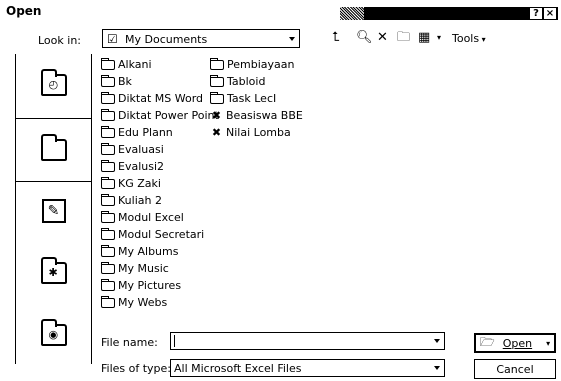  What do you see at coordinates (150, 285) in the screenshot?
I see `item-label: My Pictures` at bounding box center [150, 285].